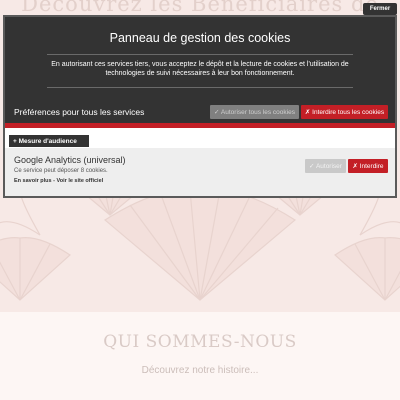  What do you see at coordinates (80, 181) in the screenshot?
I see `official-site-link: Voir le site officiel` at bounding box center [80, 181].